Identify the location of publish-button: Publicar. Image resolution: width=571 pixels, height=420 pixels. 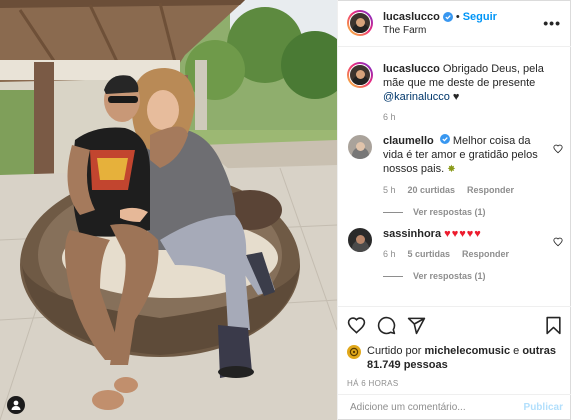
(543, 407).